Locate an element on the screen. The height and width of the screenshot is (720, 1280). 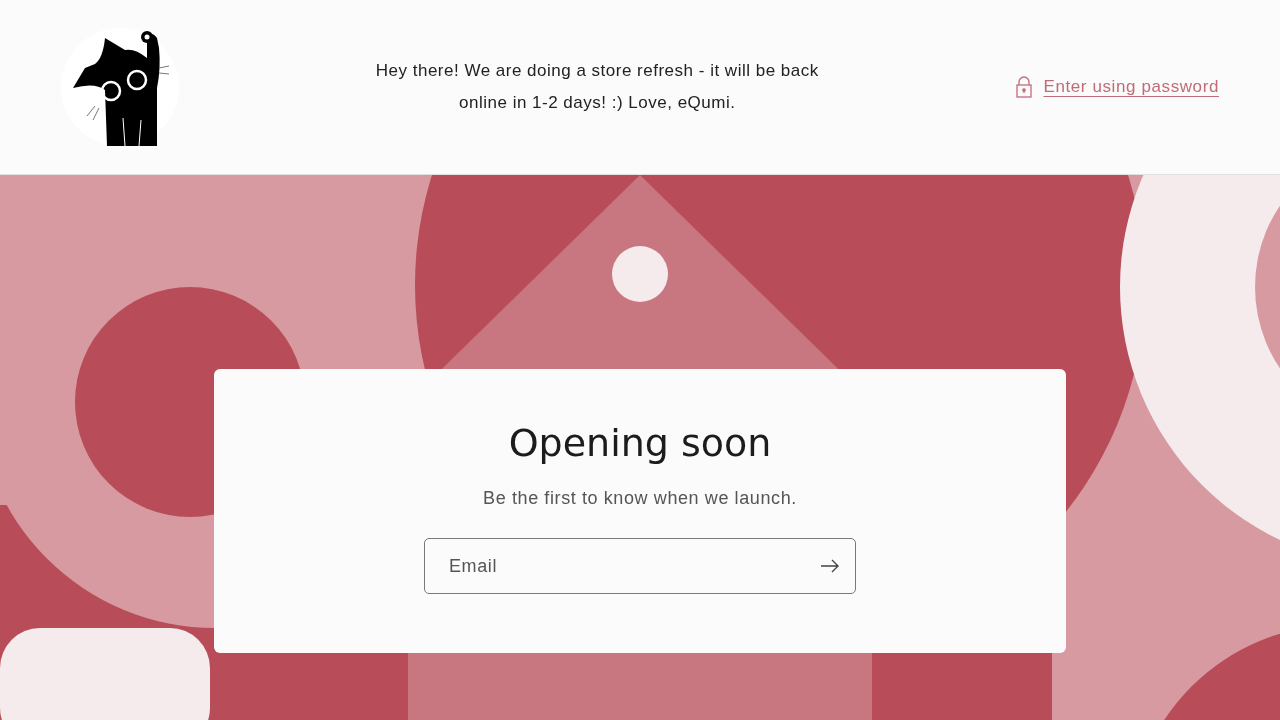
email-field: Email is located at coordinates (640, 566).